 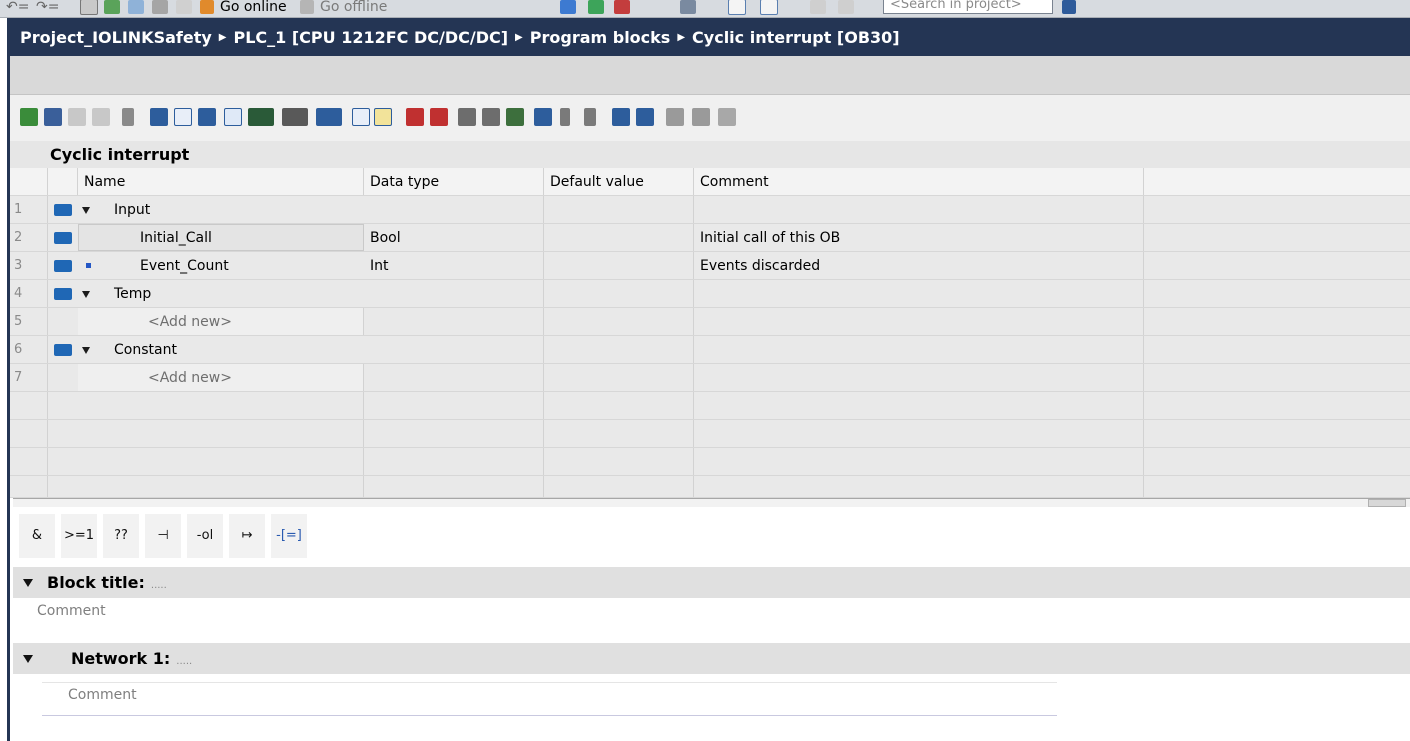 What do you see at coordinates (29, 117) in the screenshot?
I see `insert-network-icon` at bounding box center [29, 117].